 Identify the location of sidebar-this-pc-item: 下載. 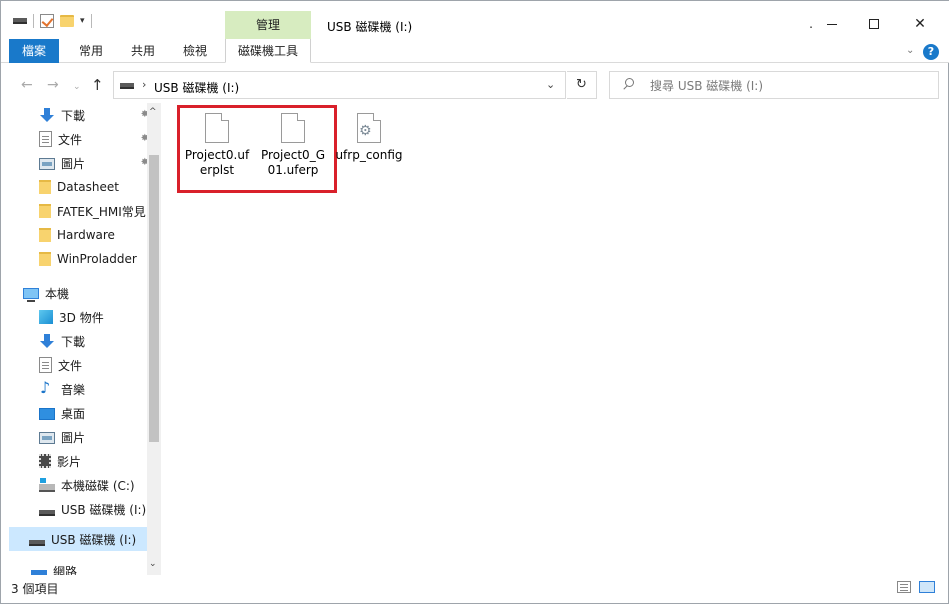
(79, 341).